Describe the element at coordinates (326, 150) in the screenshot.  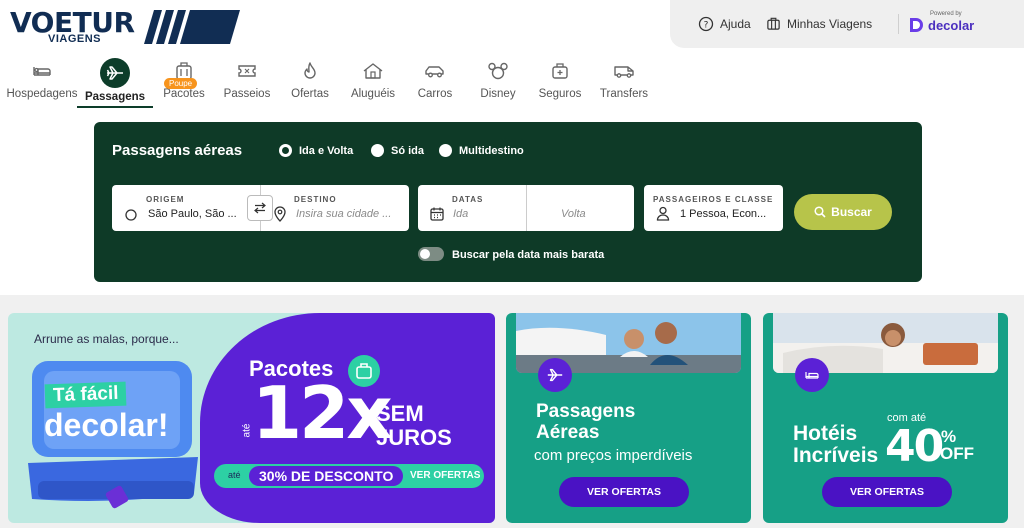
I see `radio-label: Ida e Volta` at that location.